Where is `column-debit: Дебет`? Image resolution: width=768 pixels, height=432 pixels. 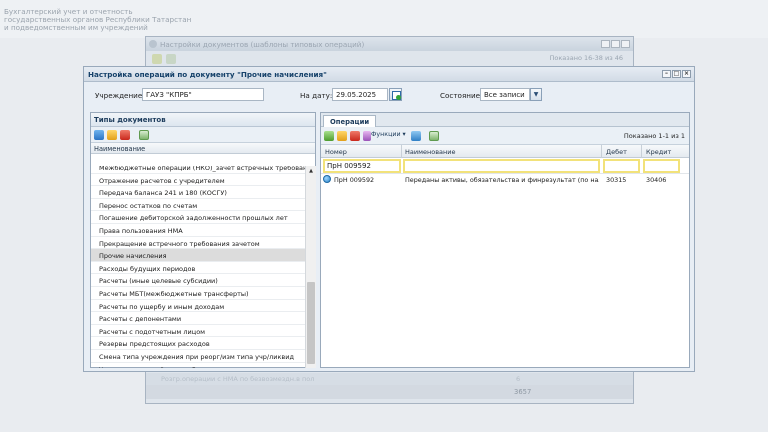 column-debit: Дебет is located at coordinates (616, 152).